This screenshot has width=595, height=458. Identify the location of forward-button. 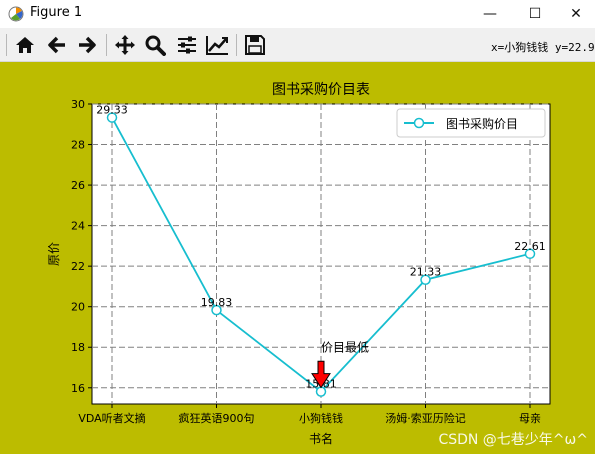
(87, 45).